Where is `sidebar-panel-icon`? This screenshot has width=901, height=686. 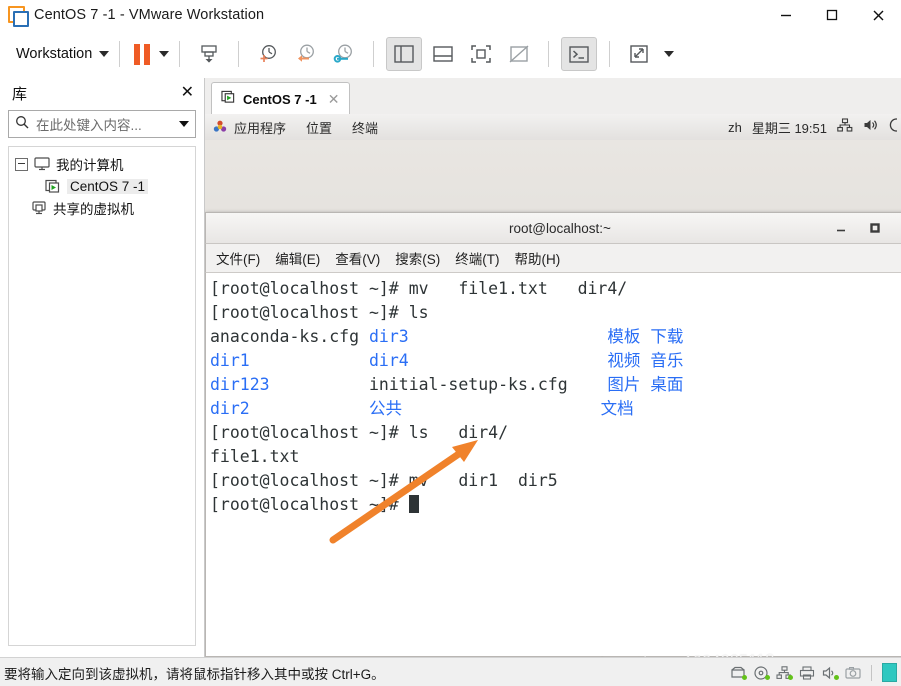 sidebar-panel-icon is located at coordinates (404, 54).